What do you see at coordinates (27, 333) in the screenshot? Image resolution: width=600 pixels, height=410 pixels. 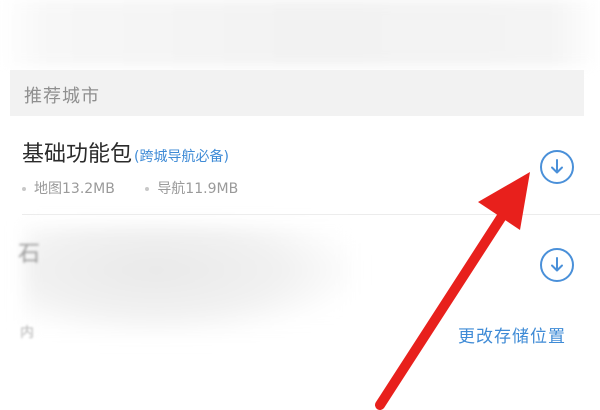 I see `blurred-partial-text: 内` at bounding box center [27, 333].